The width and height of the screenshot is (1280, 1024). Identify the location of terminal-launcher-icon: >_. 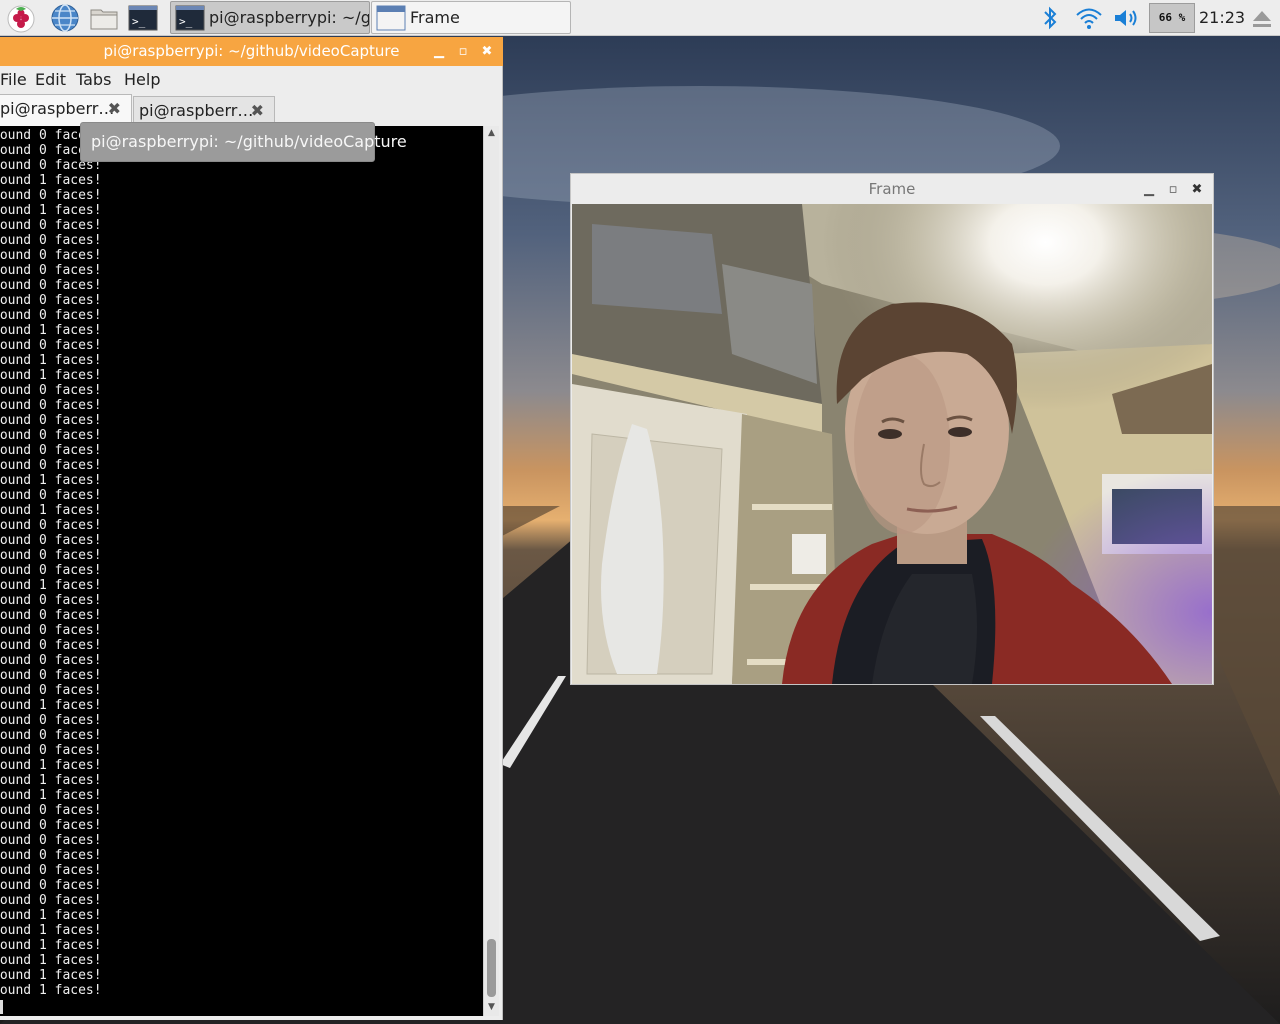
(143, 18).